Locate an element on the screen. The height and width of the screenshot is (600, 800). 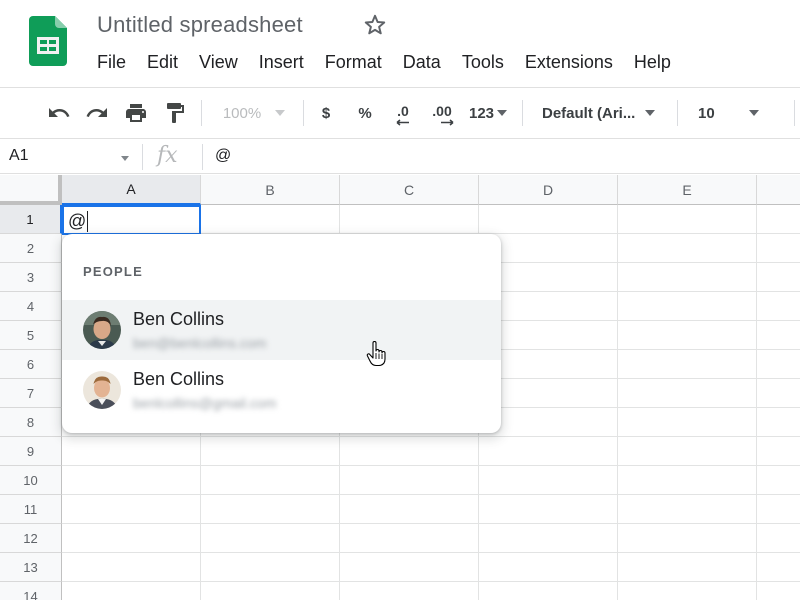
person-email: ben@benlcollins.com is located at coordinates (200, 343).